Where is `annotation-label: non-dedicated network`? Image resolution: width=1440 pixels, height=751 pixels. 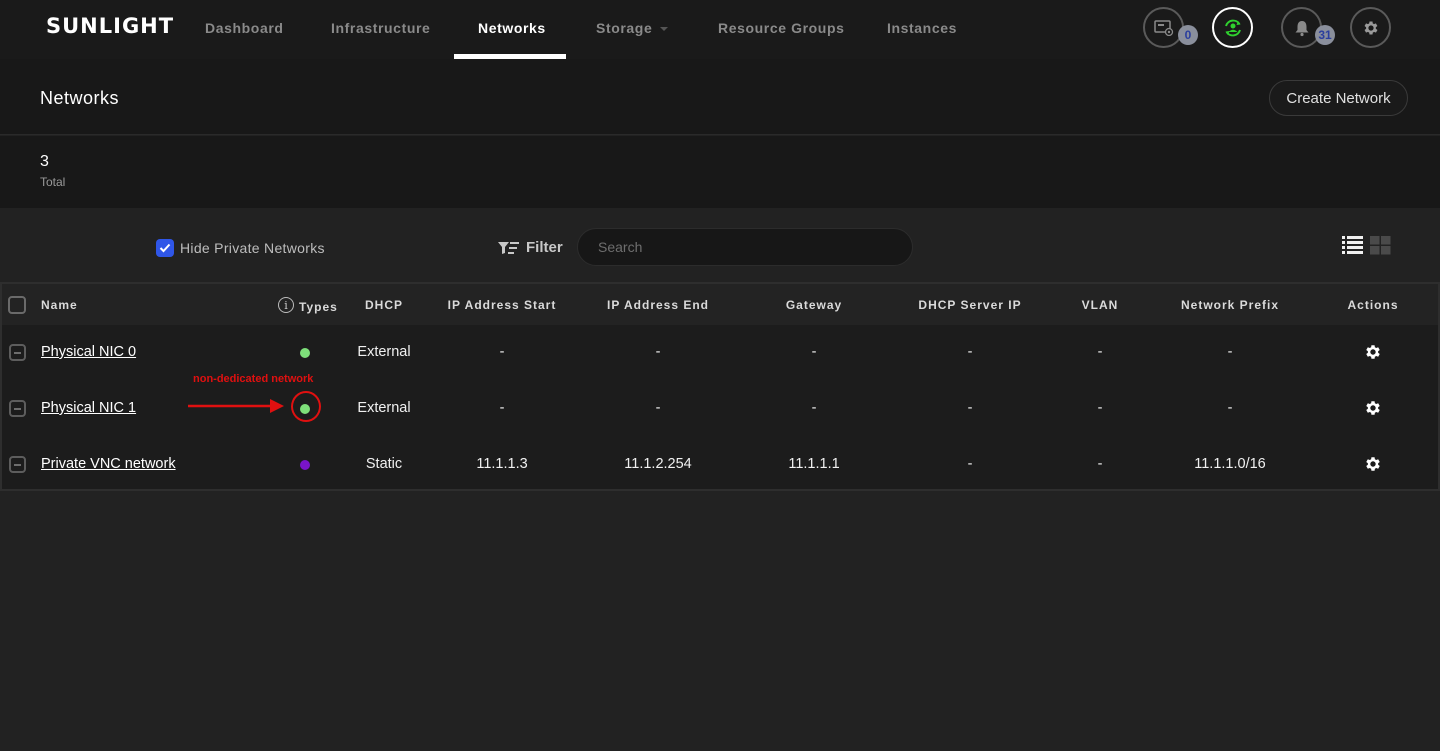
annotation-label: non-dedicated network is located at coordinates (253, 379).